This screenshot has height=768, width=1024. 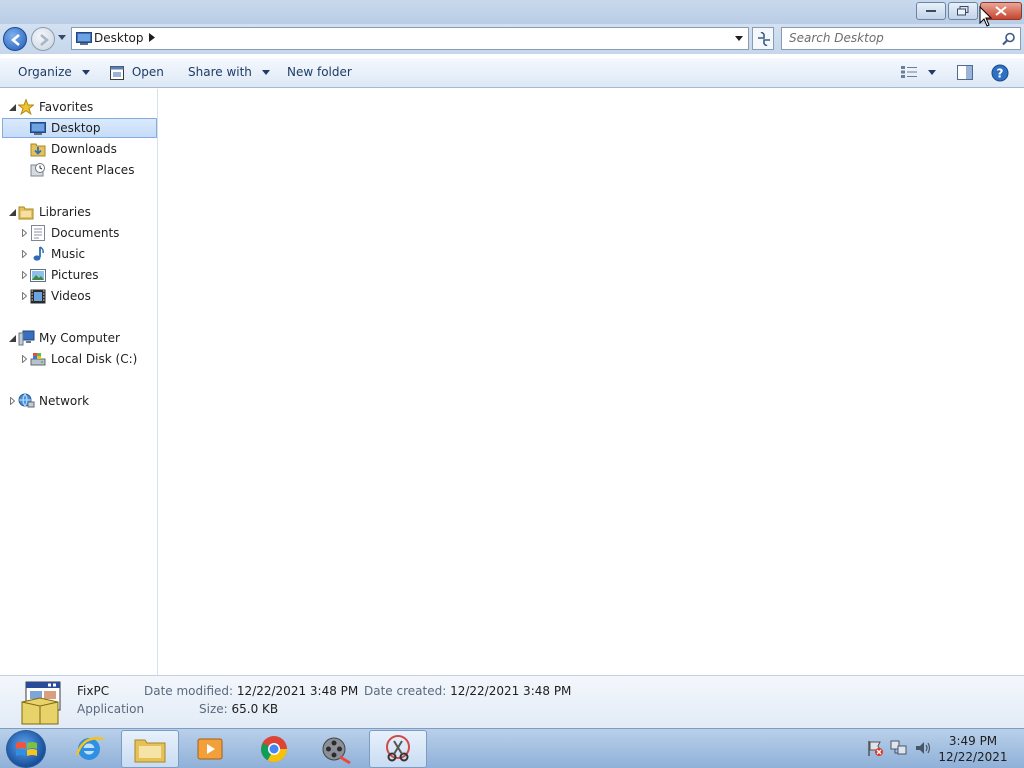 I want to click on restore-button, so click(x=963, y=11).